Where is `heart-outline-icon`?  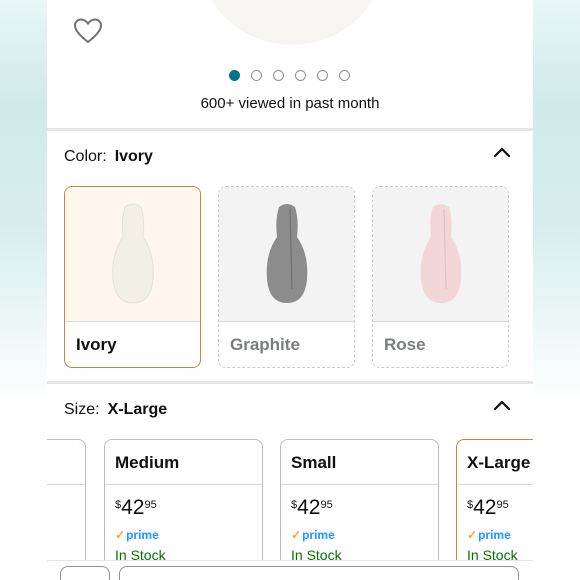
heart-outline-icon is located at coordinates (88, 31).